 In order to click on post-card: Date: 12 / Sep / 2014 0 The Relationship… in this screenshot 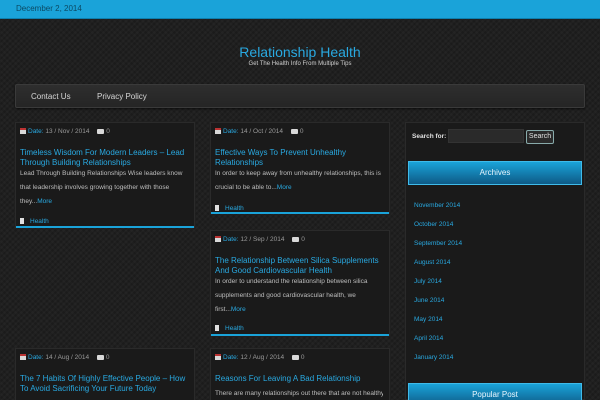, I will do `click(300, 283)`.